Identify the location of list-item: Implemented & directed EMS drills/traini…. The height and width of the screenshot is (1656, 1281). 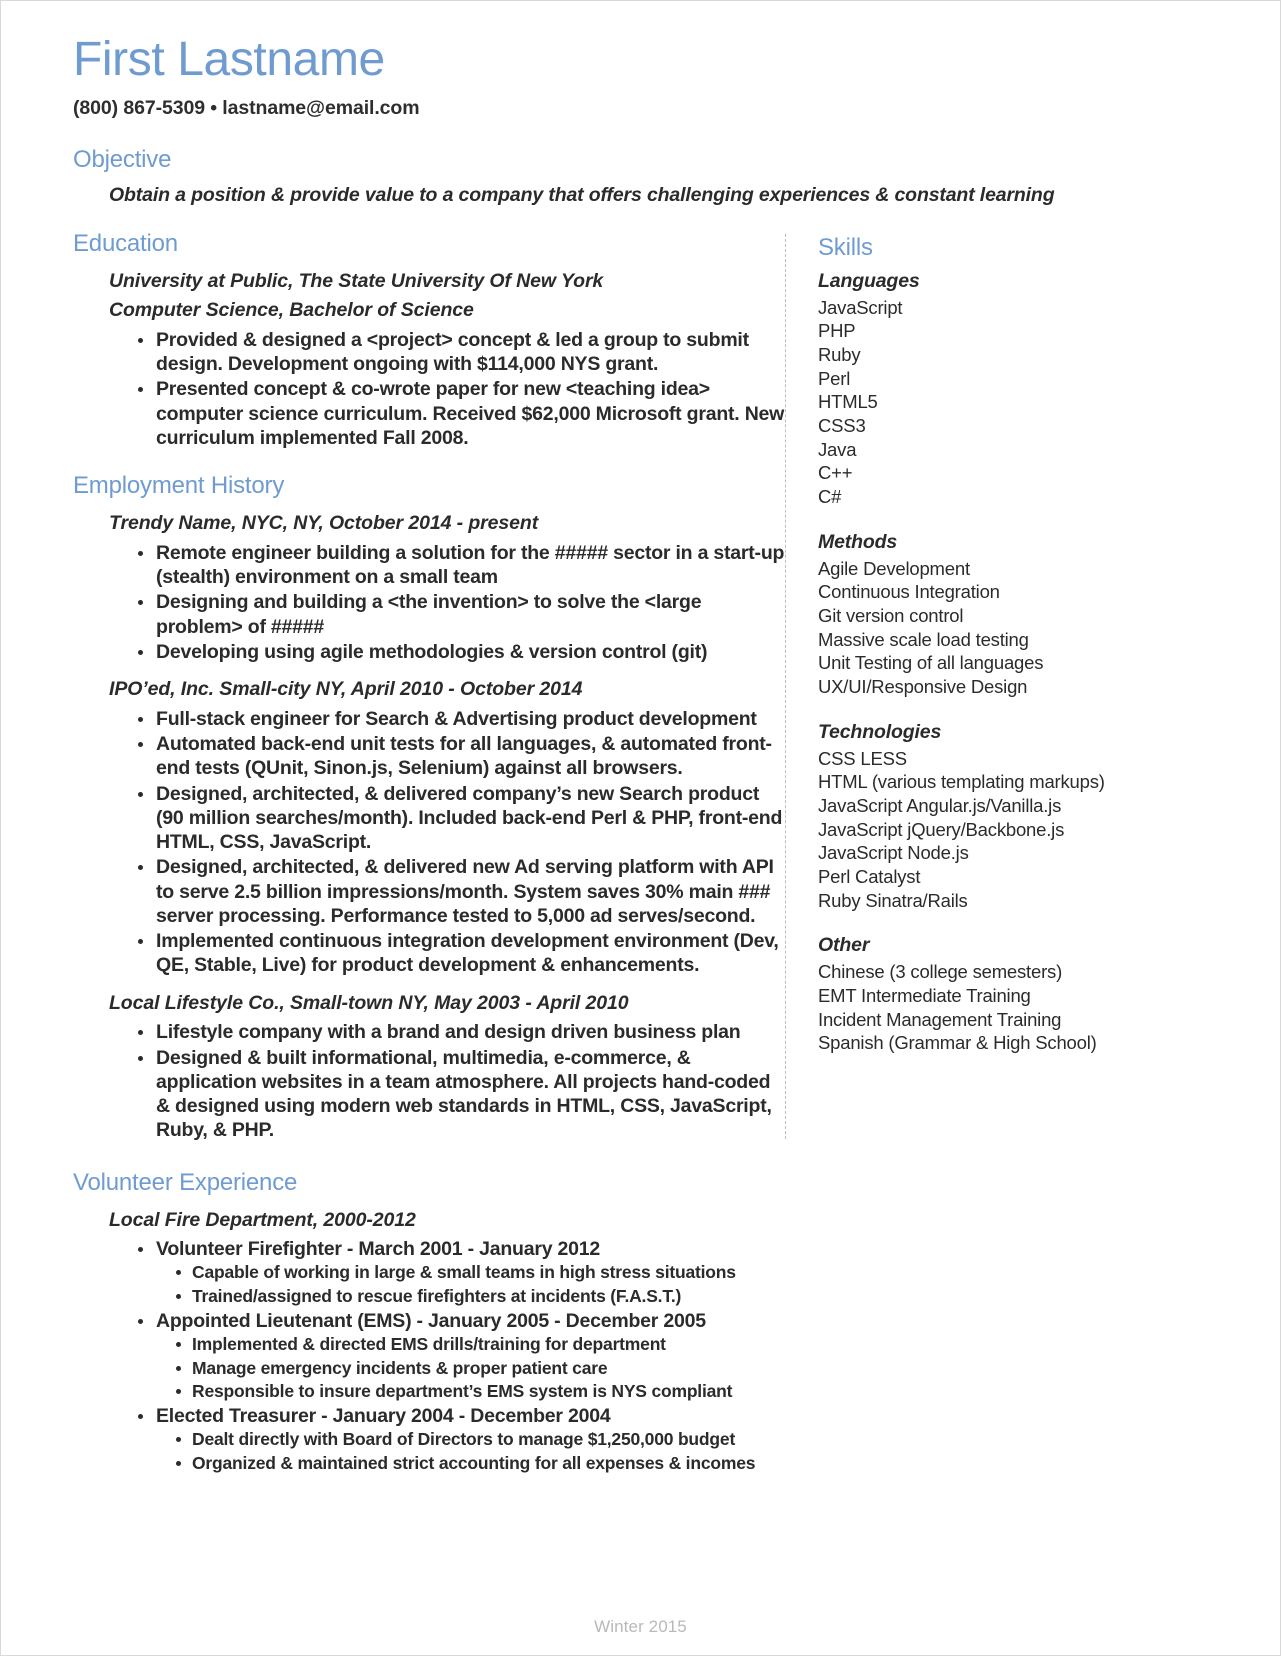
(697, 1344).